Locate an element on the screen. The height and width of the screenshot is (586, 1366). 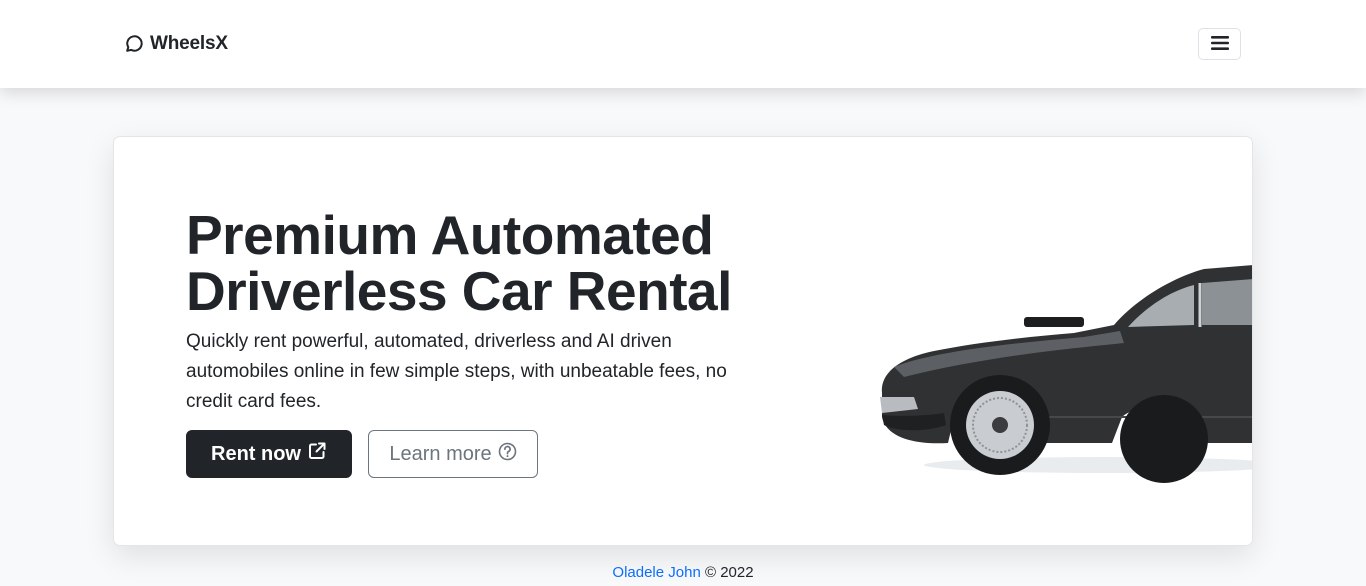
learn-more-button: Learn more is located at coordinates (453, 454).